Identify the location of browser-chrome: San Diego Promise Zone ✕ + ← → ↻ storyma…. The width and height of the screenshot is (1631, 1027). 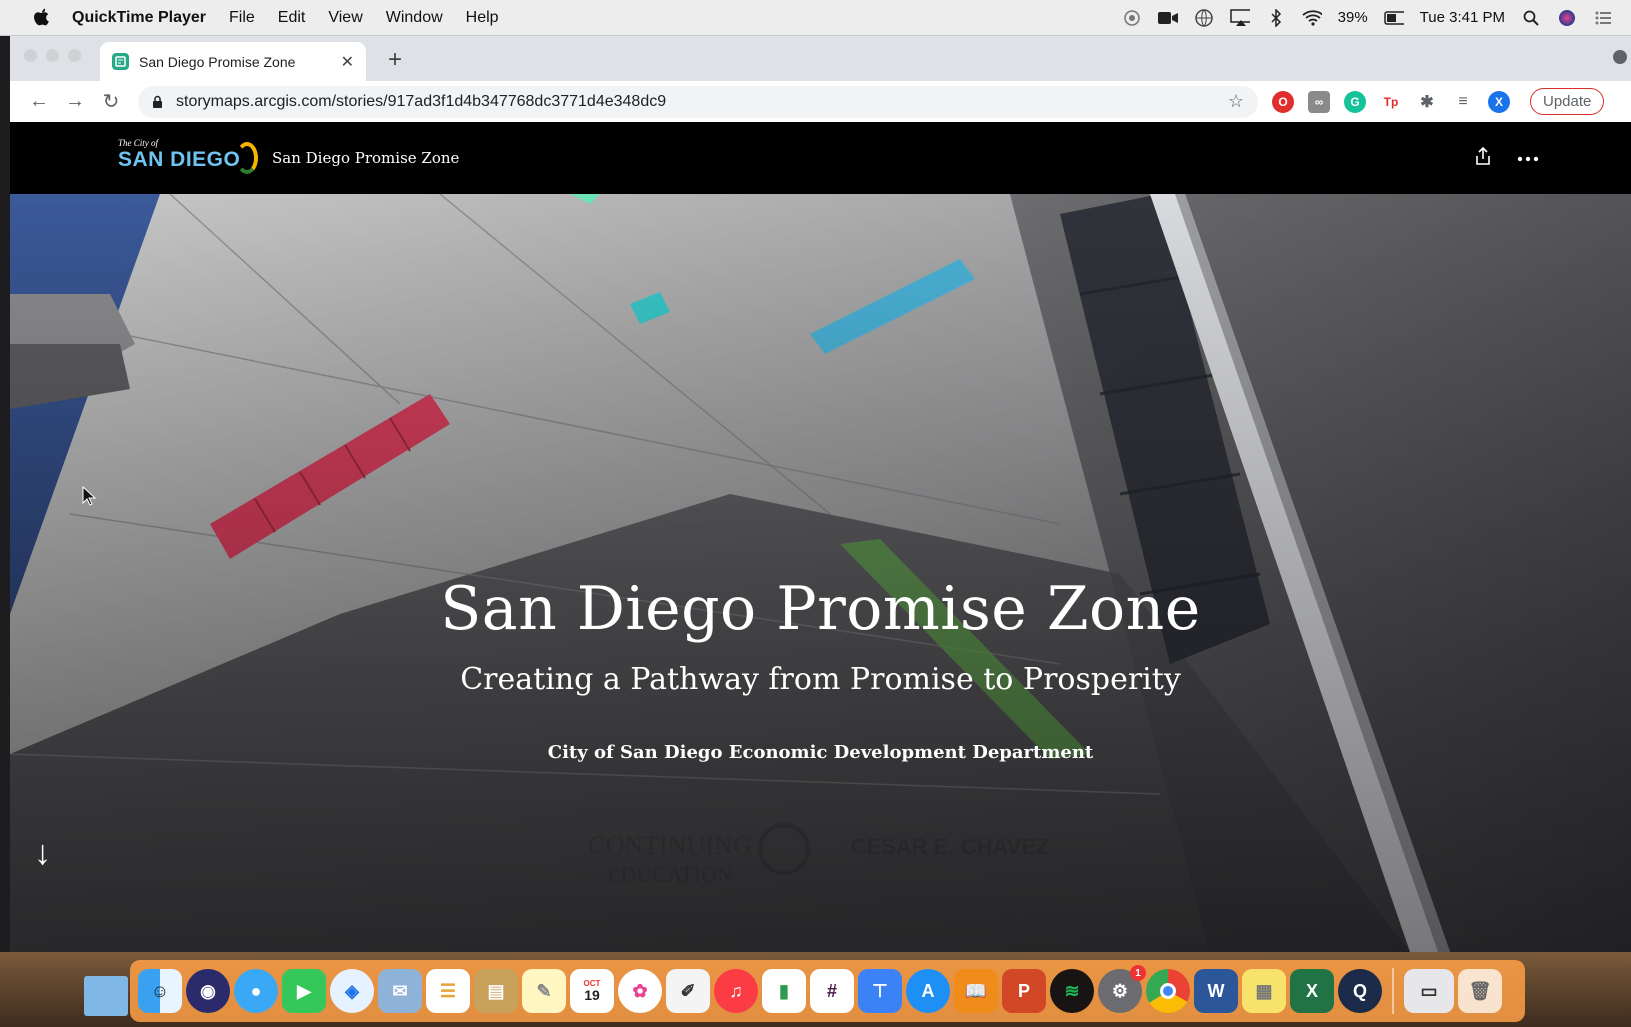
(820, 79).